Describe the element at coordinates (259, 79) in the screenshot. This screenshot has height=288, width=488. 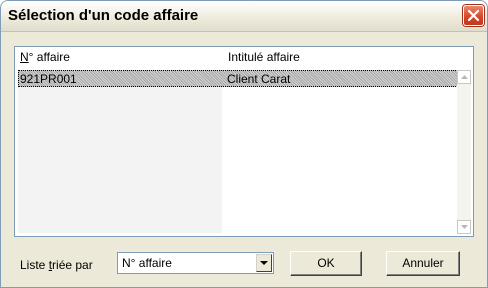
I see `row-name: Client Carat` at that location.